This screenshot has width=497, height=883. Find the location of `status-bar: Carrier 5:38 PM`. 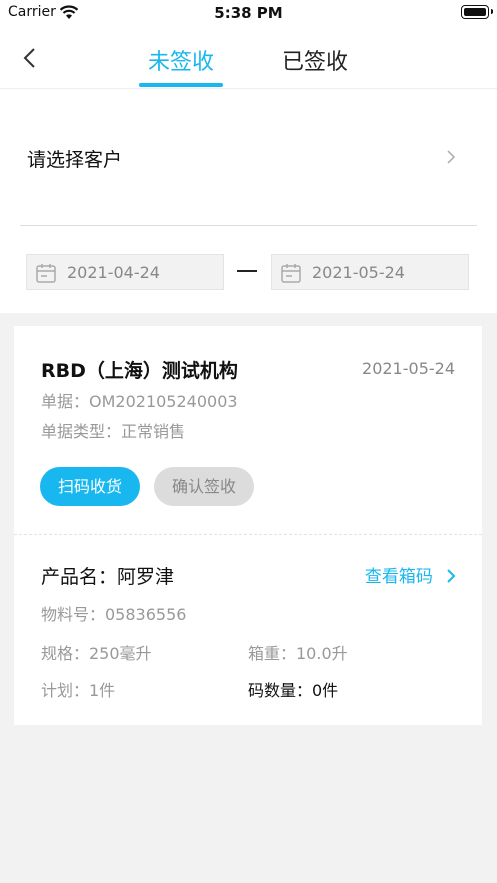

status-bar: Carrier 5:38 PM is located at coordinates (248, 13).